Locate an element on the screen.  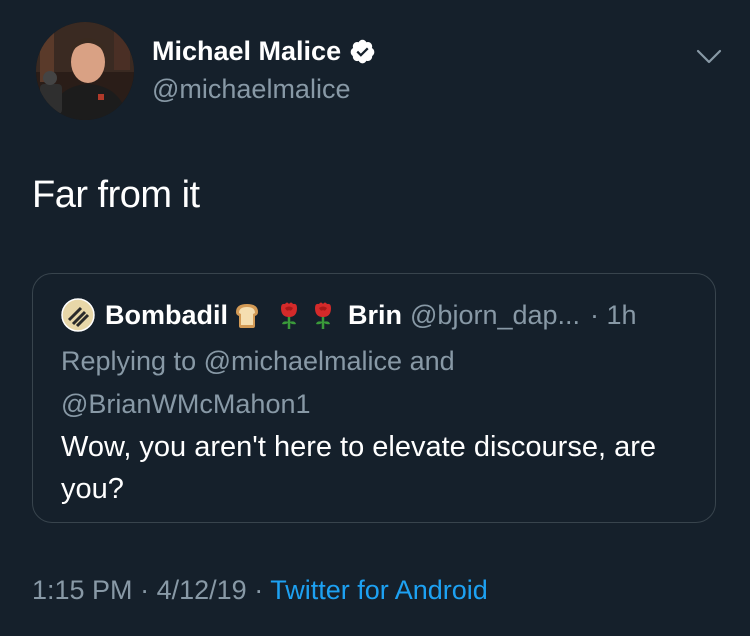
author-display-name: Michael Malice is located at coordinates (246, 51).